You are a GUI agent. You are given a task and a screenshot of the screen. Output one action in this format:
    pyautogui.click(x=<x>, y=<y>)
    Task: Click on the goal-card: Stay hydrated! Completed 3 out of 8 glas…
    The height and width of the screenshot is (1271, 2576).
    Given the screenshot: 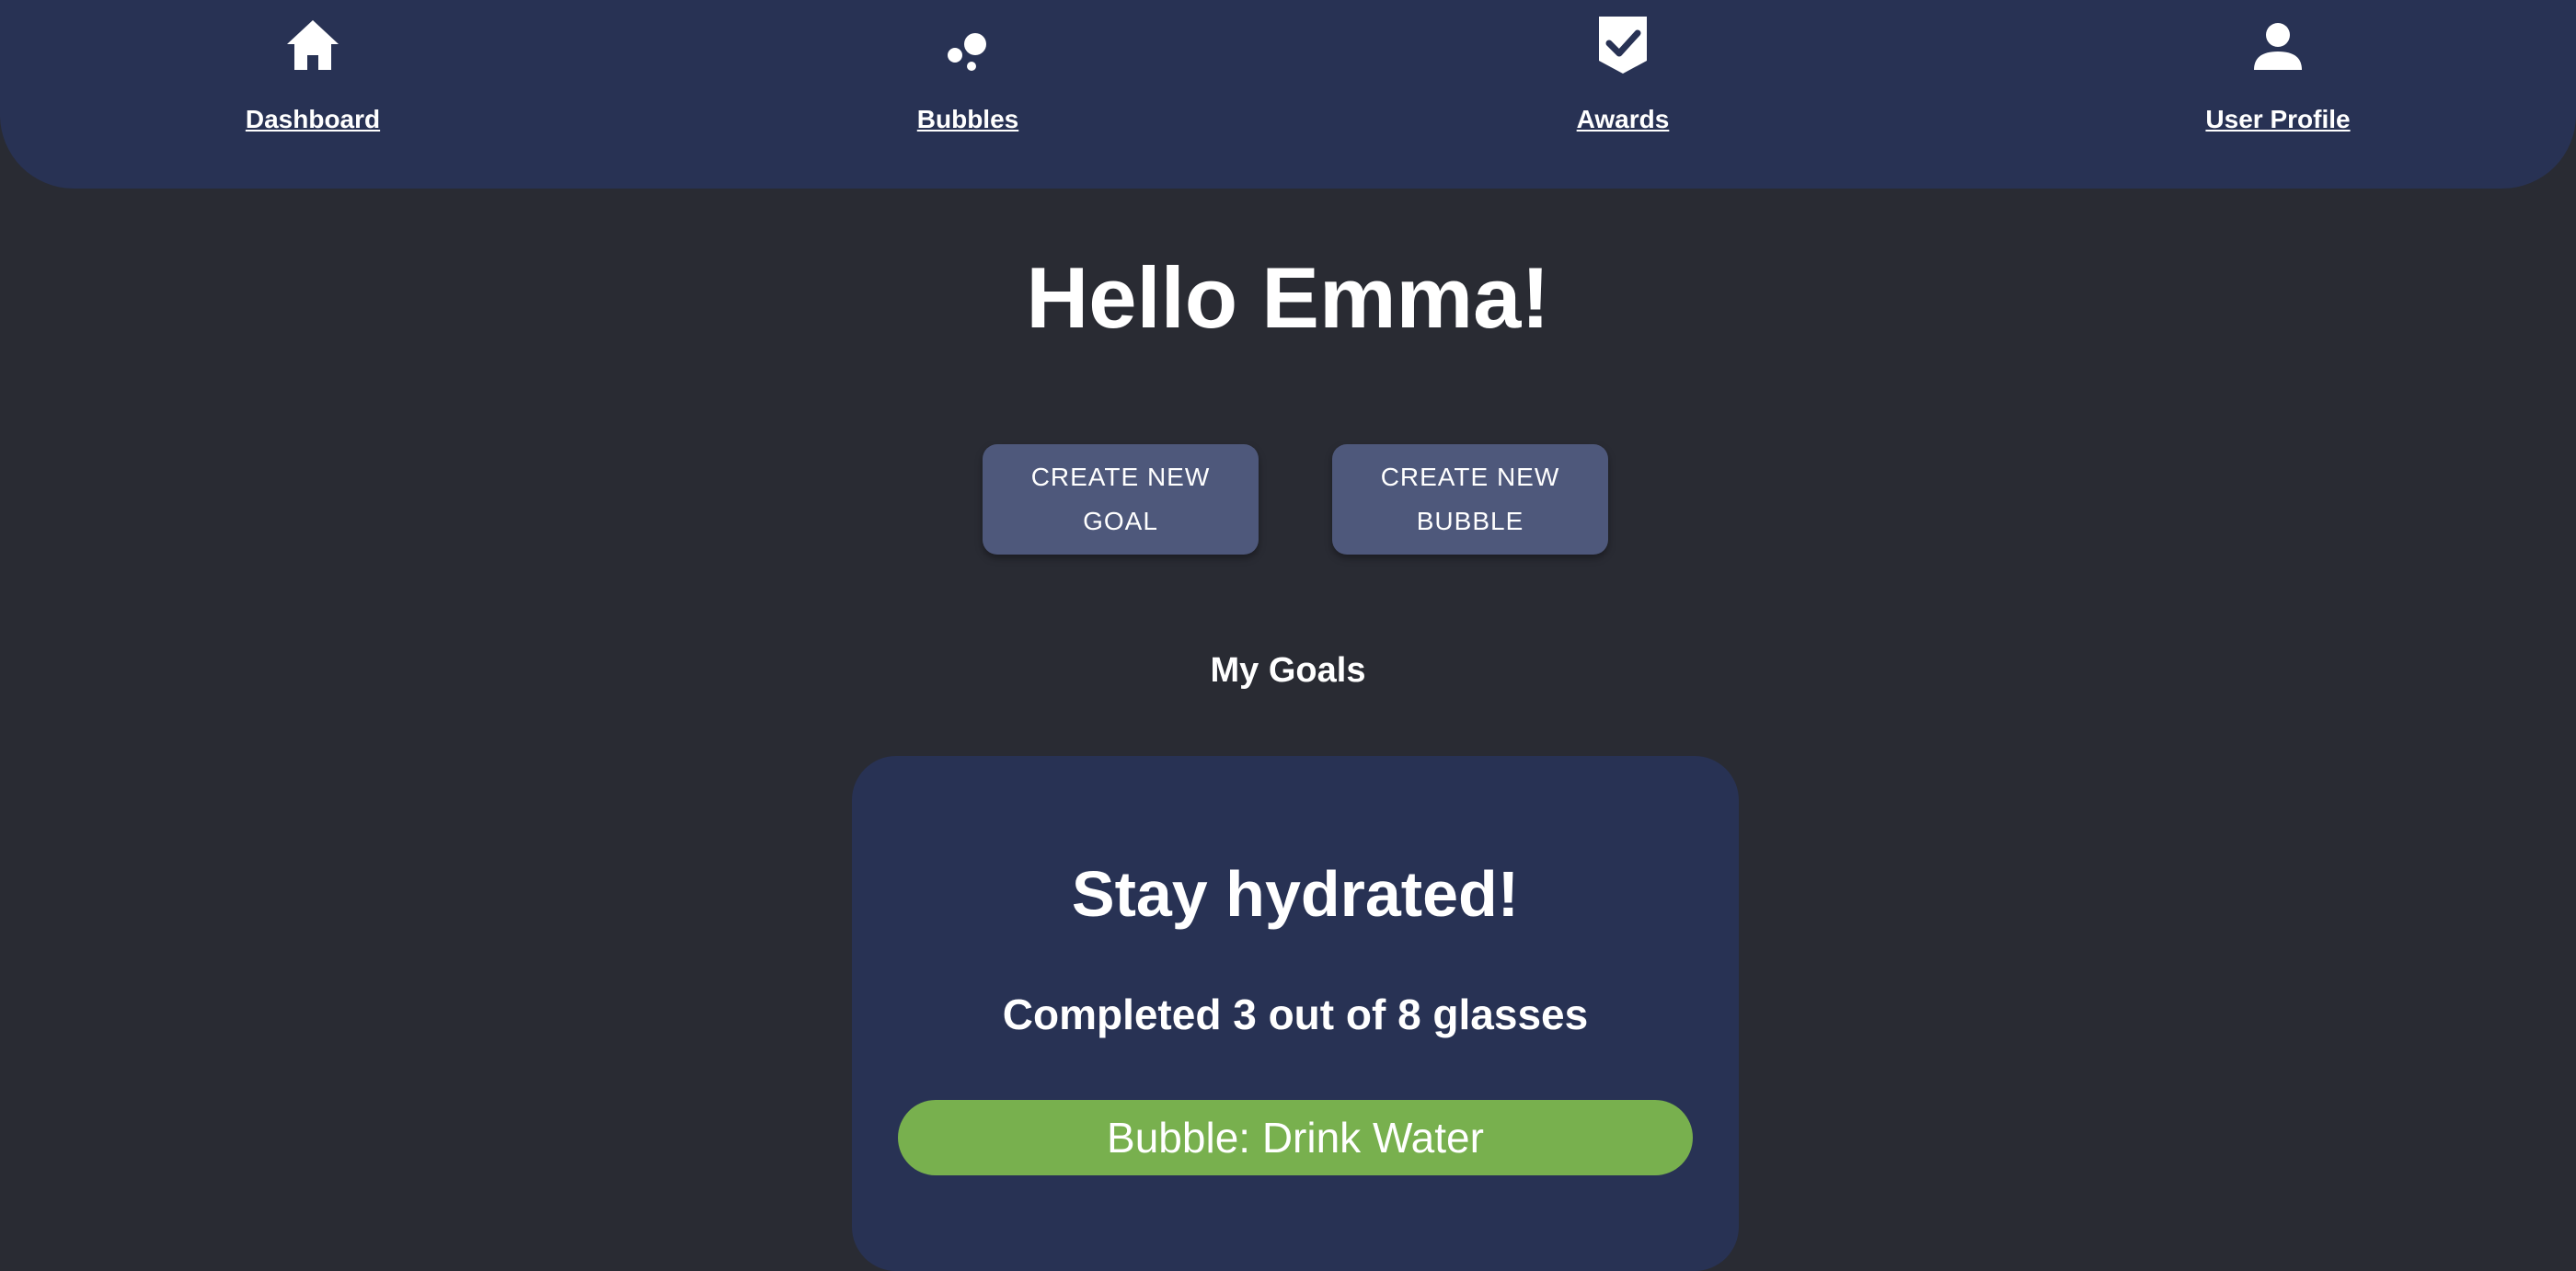 What is the action you would take?
    pyautogui.click(x=1295, y=1013)
    